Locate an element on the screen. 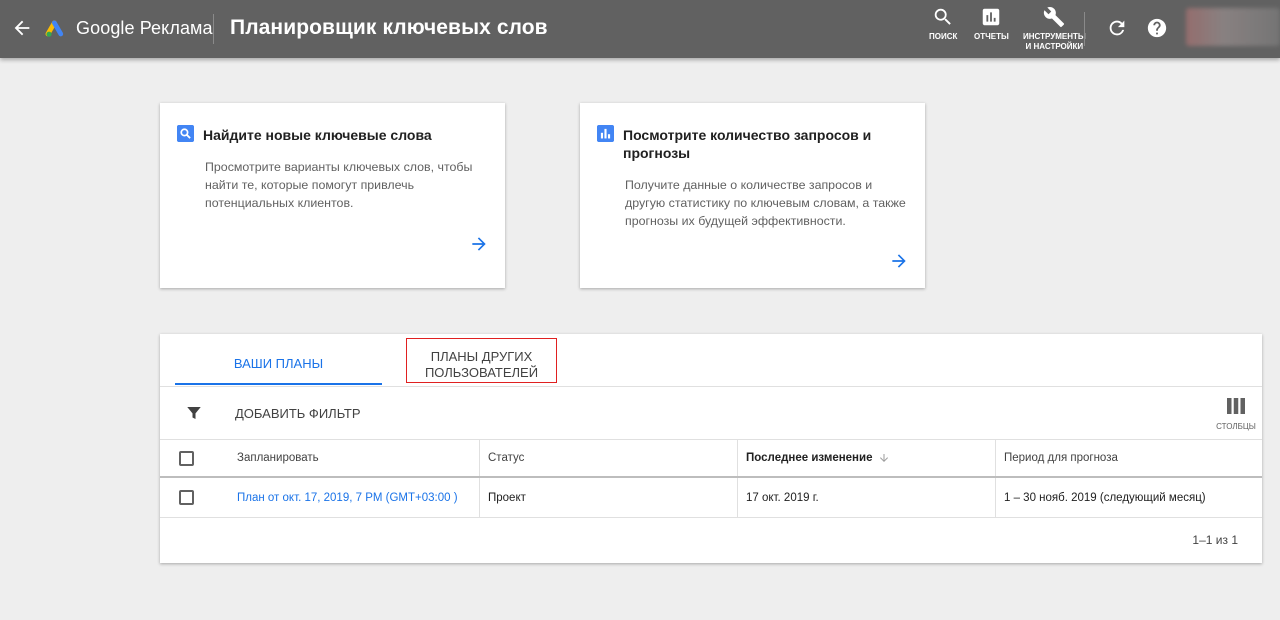 The height and width of the screenshot is (620, 1280). columns-button: СТОЛБЦЫ is located at coordinates (1236, 414).